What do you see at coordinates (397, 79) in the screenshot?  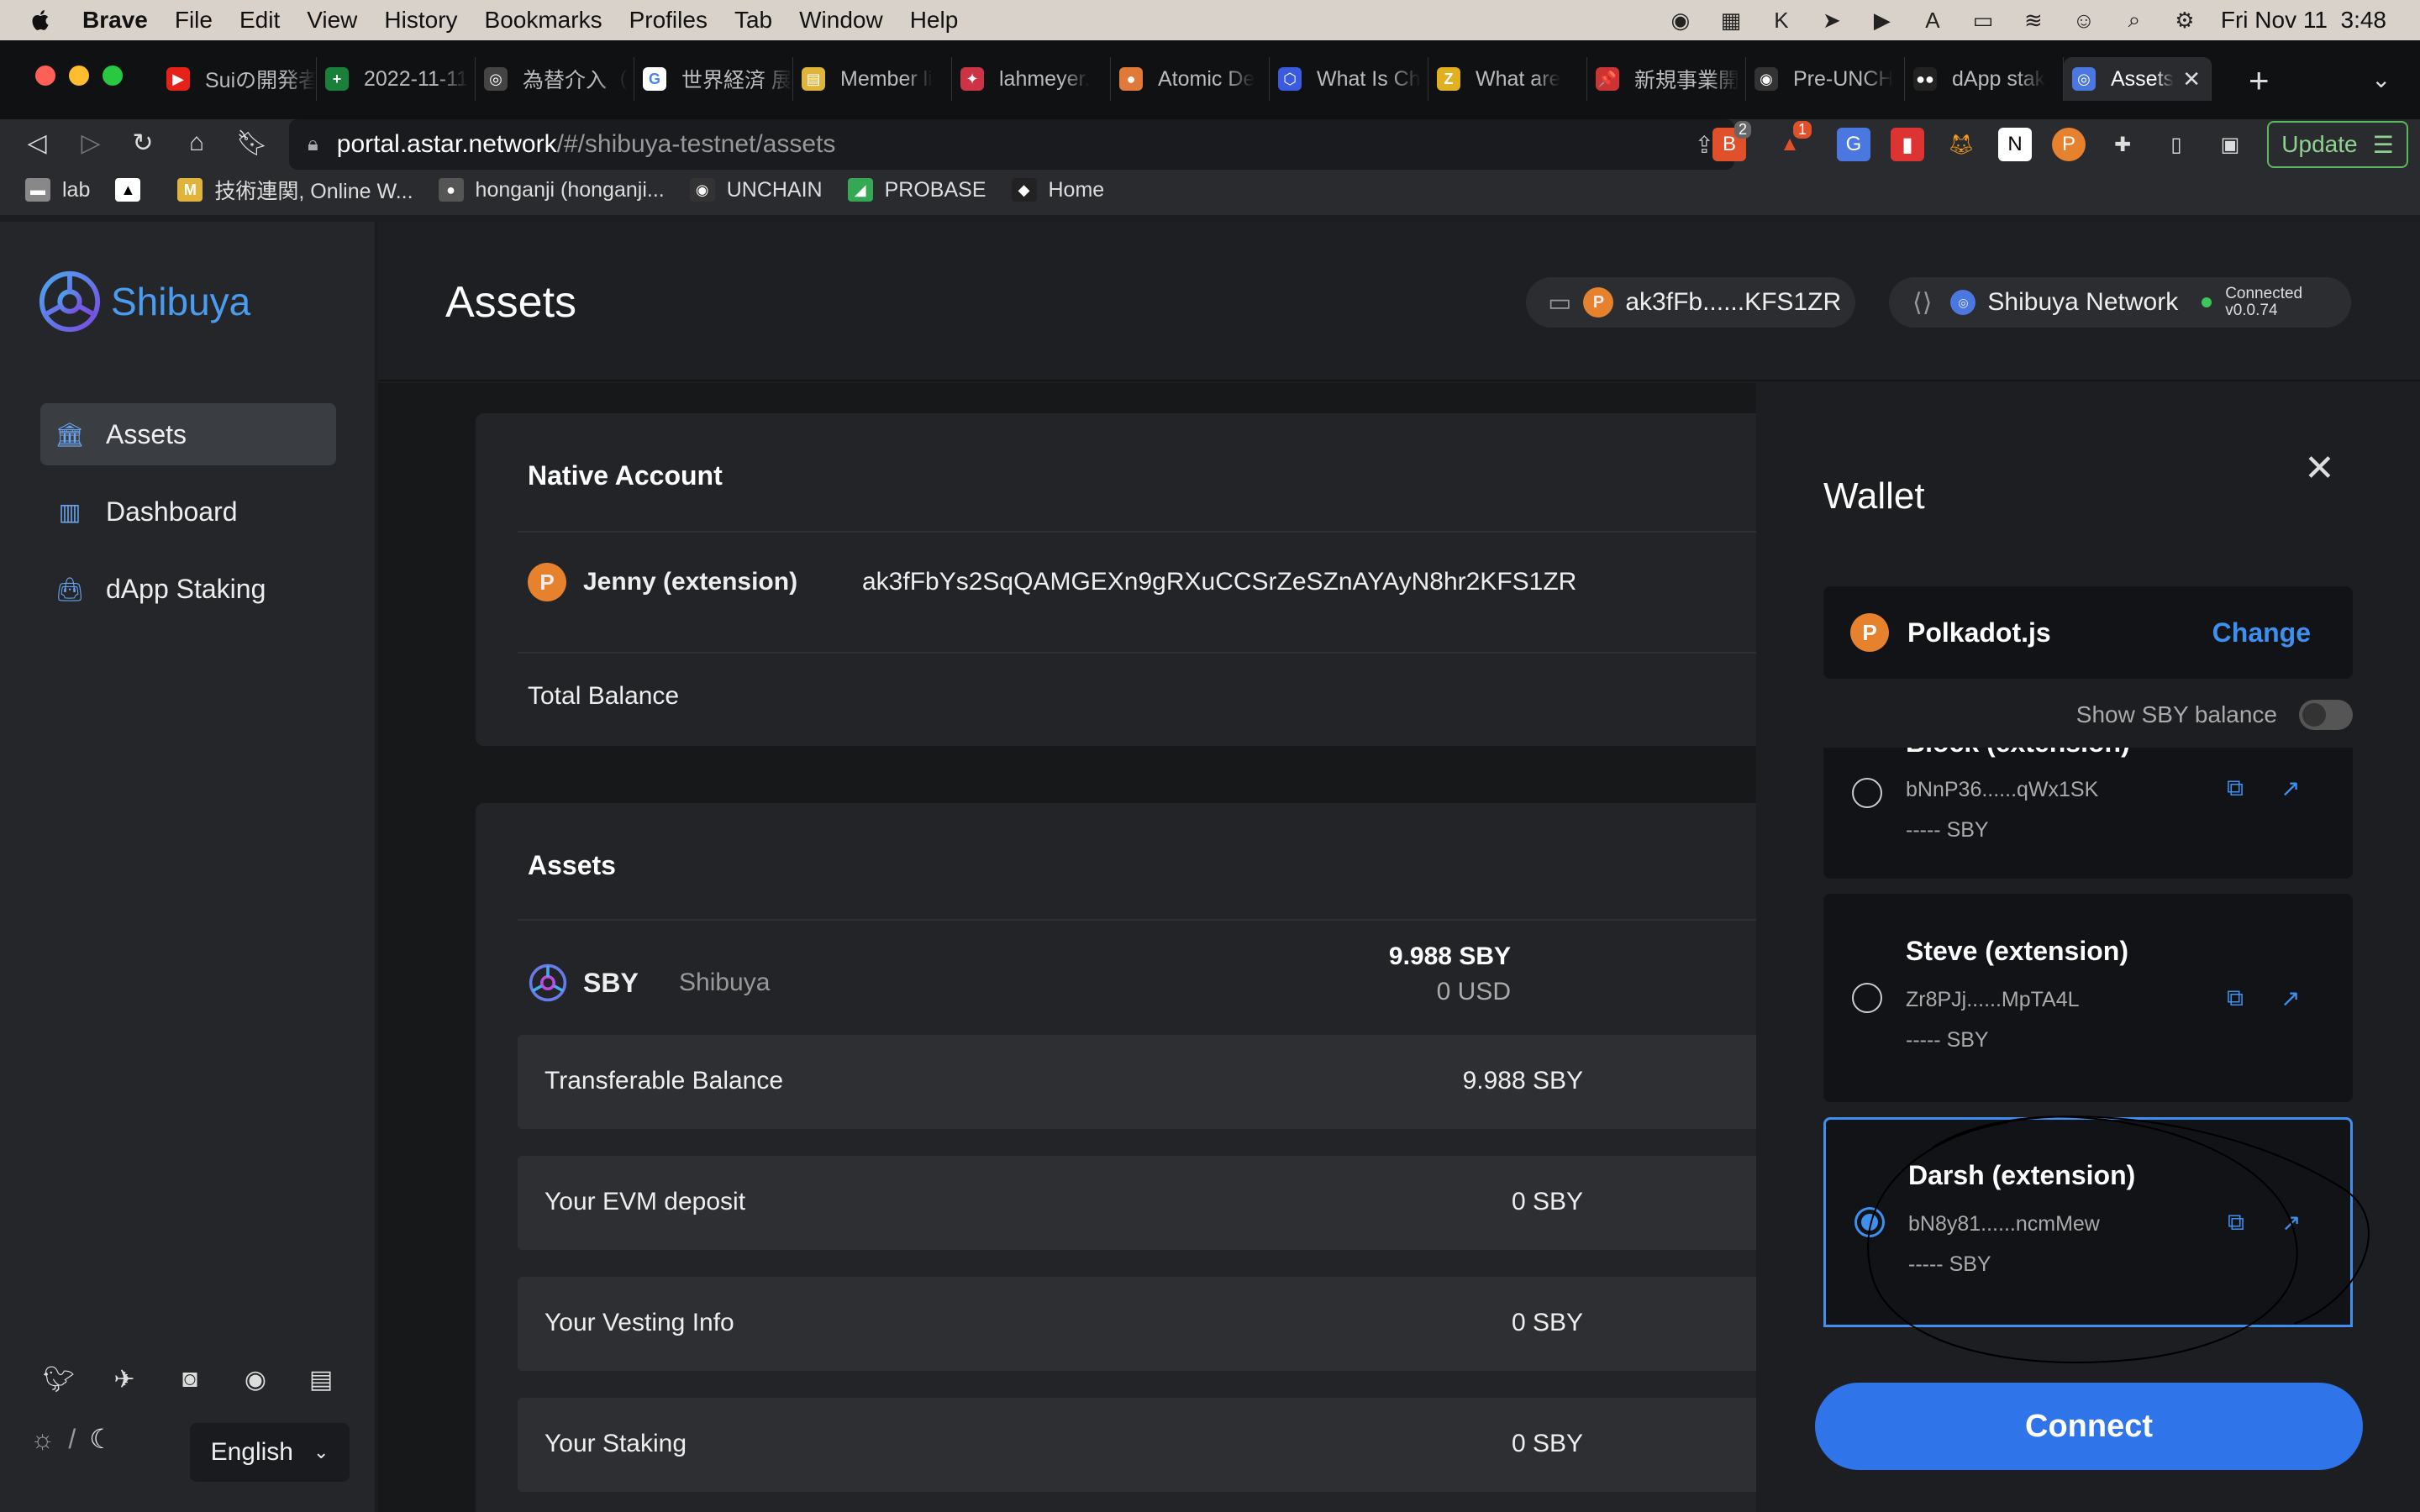 I see `browser-tab: +2022-11-11` at bounding box center [397, 79].